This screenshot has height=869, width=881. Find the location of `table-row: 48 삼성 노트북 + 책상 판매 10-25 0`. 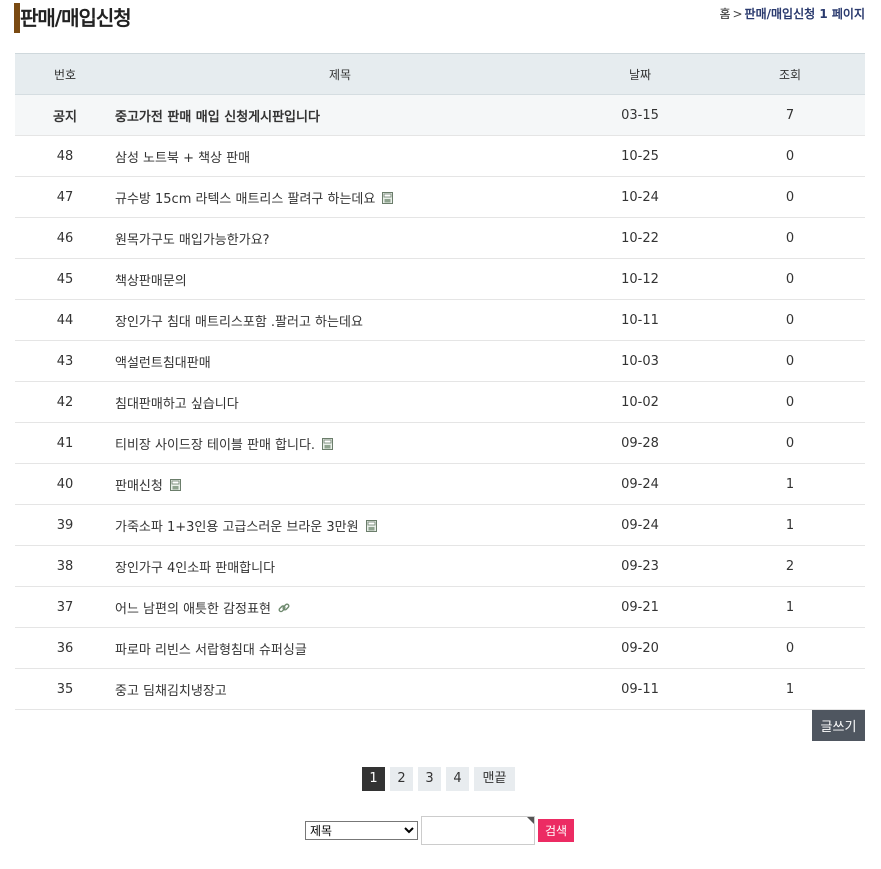

table-row: 48 삼성 노트북 + 책상 판매 10-25 0 is located at coordinates (440, 156).